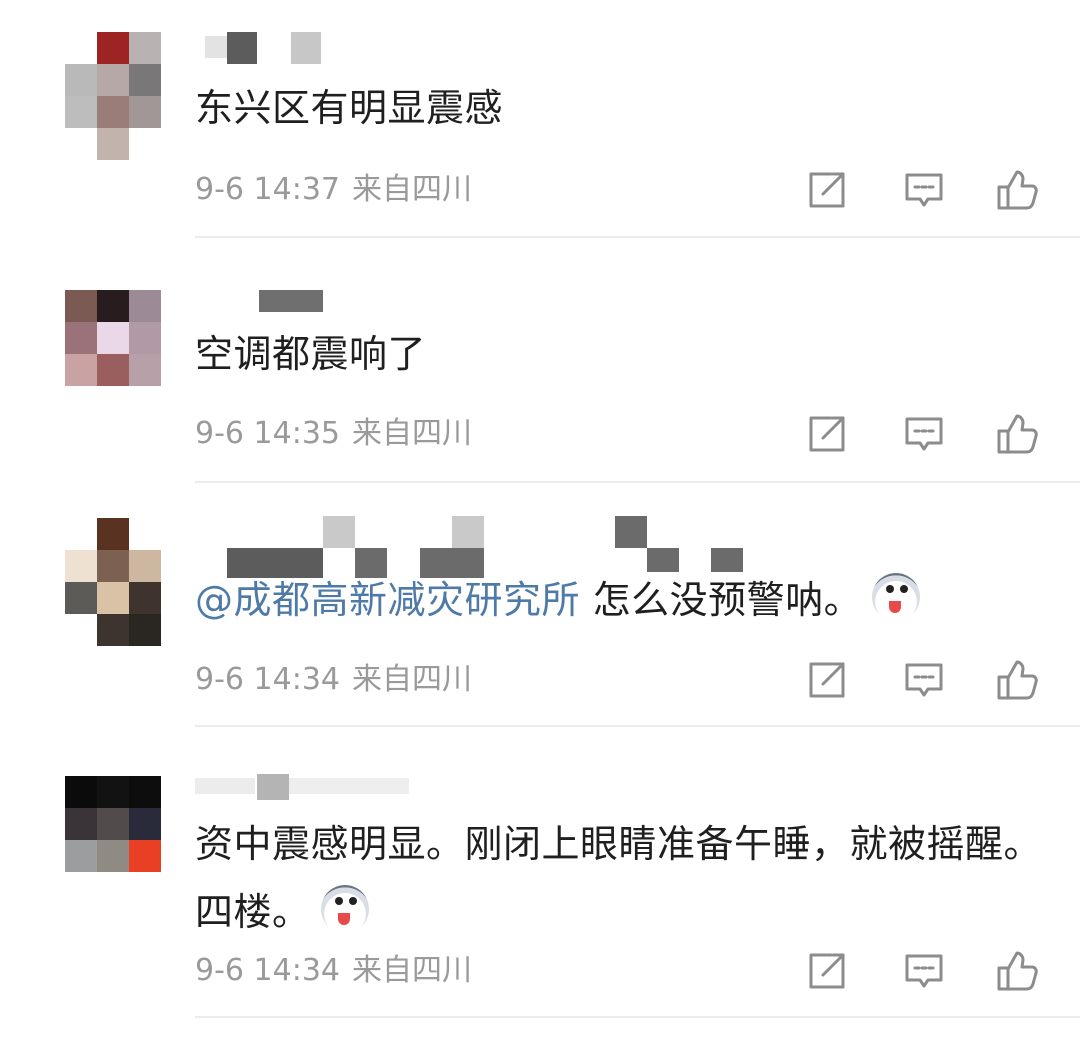  I want to click on comment-text: 资中震感明显。刚闭上眼睛准备午睡，就被摇醒。四楼。, so click(619, 878).